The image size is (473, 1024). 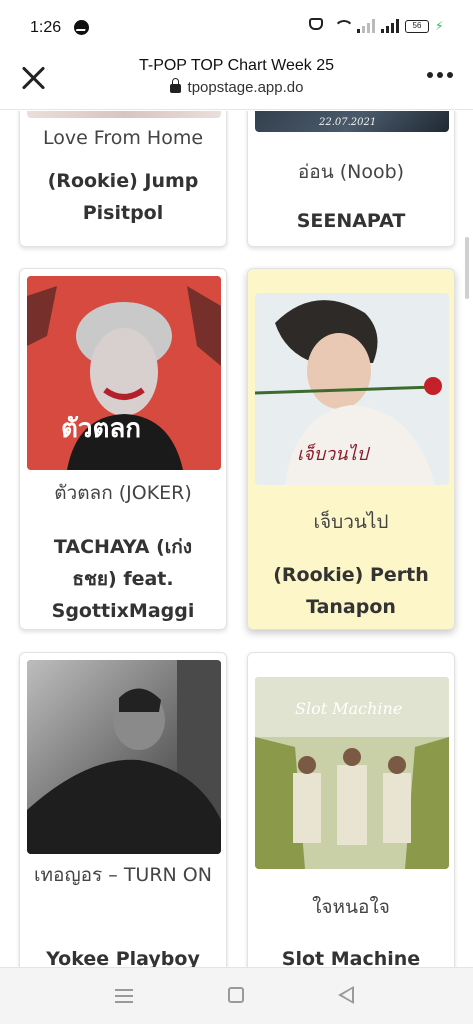 What do you see at coordinates (343, 26) in the screenshot?
I see `wifi-icon` at bounding box center [343, 26].